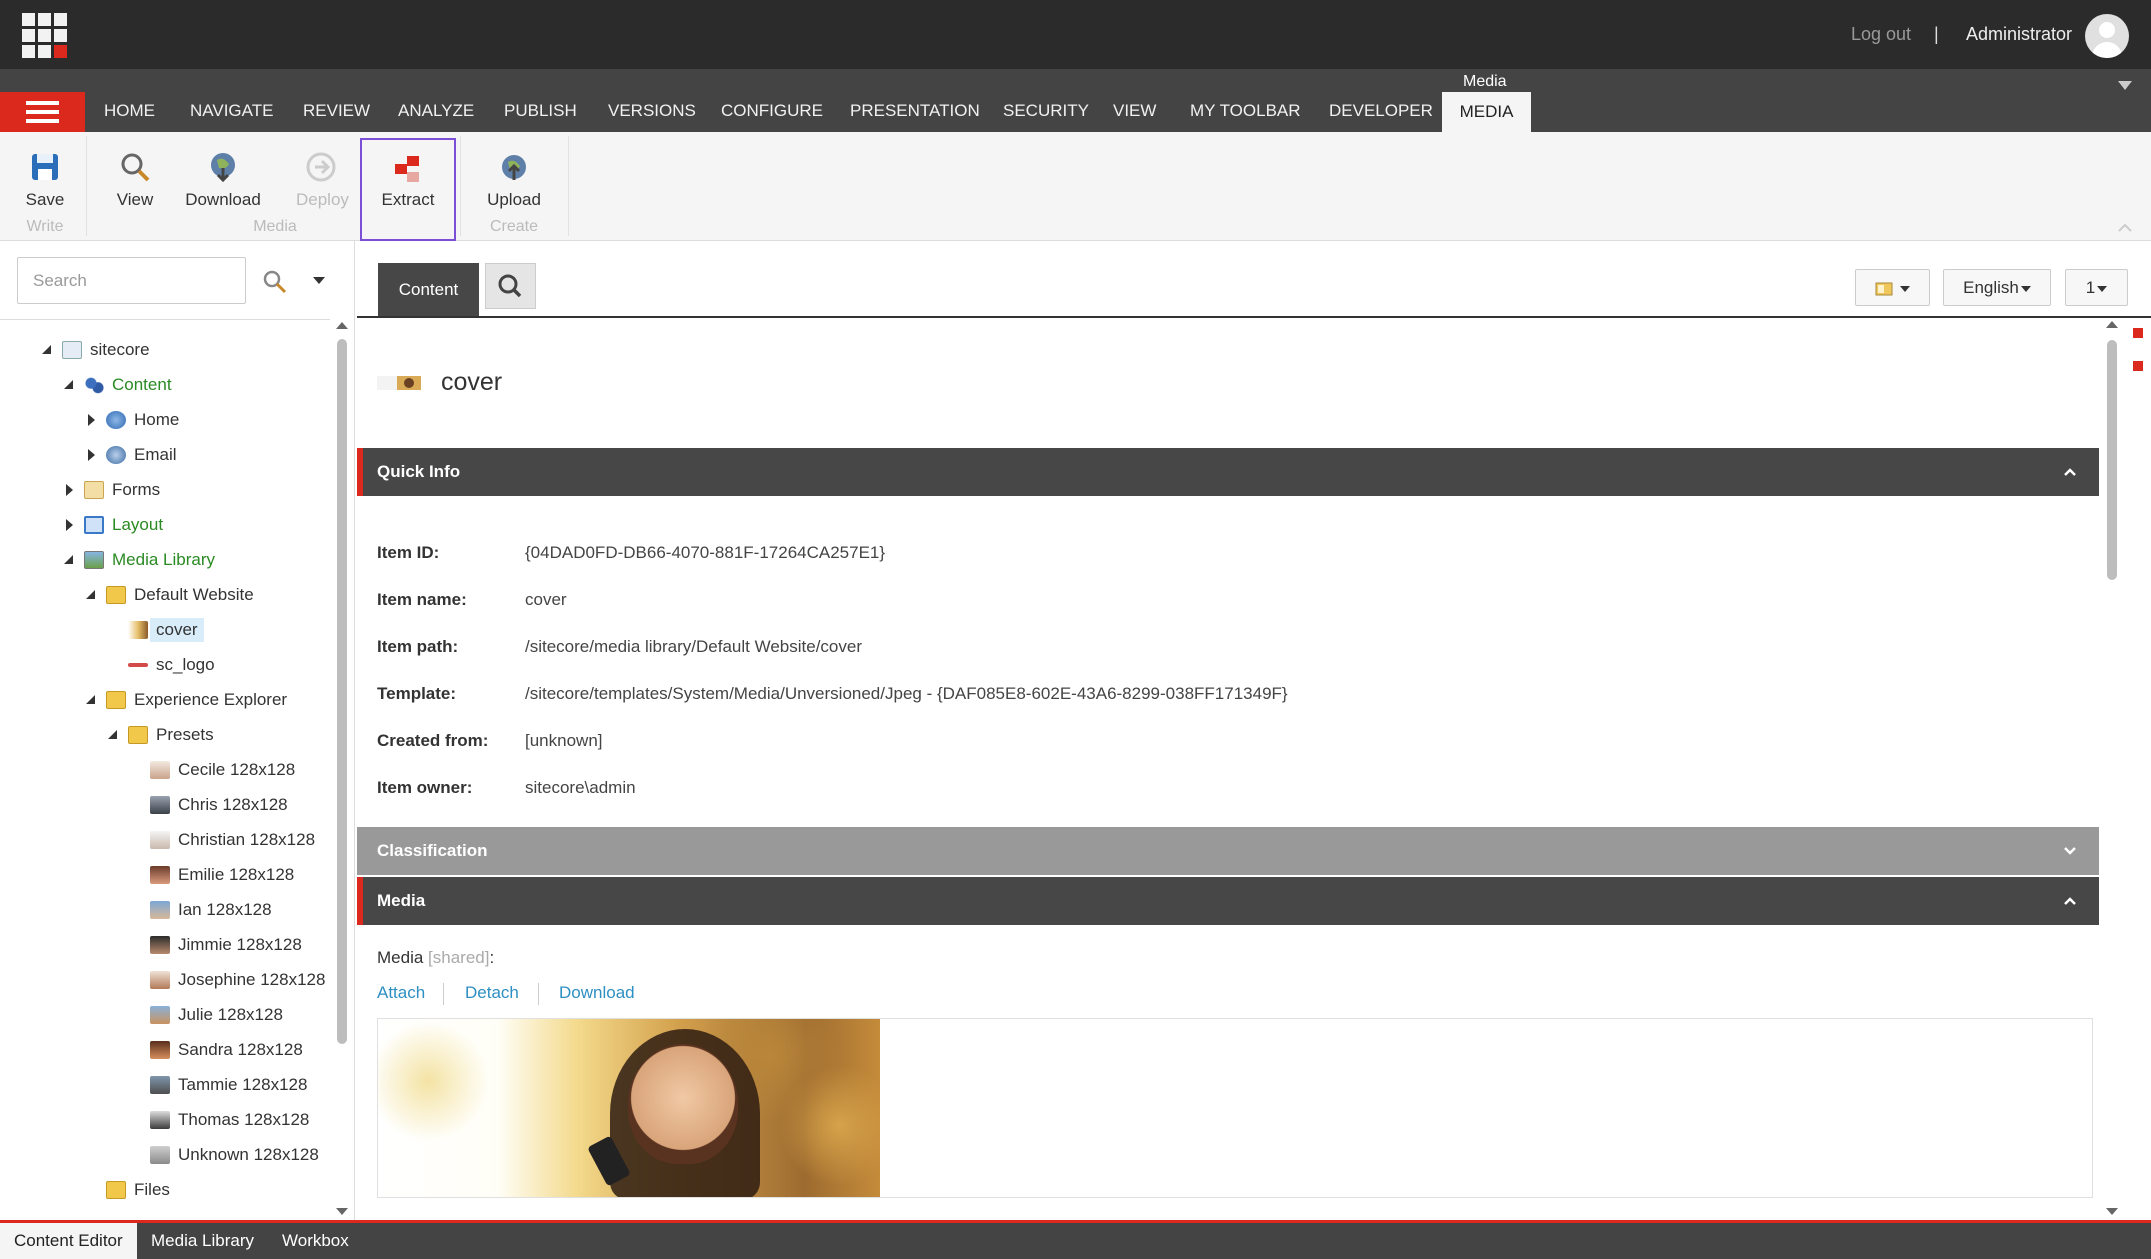  I want to click on tab-home: HOME, so click(129, 111).